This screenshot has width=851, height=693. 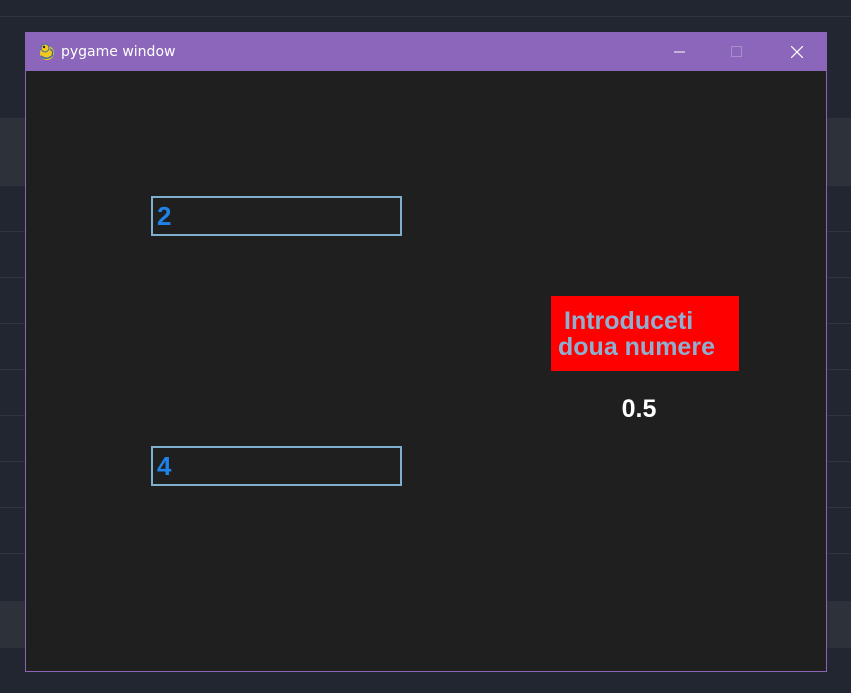 I want to click on minimize-icon, so click(x=679, y=52).